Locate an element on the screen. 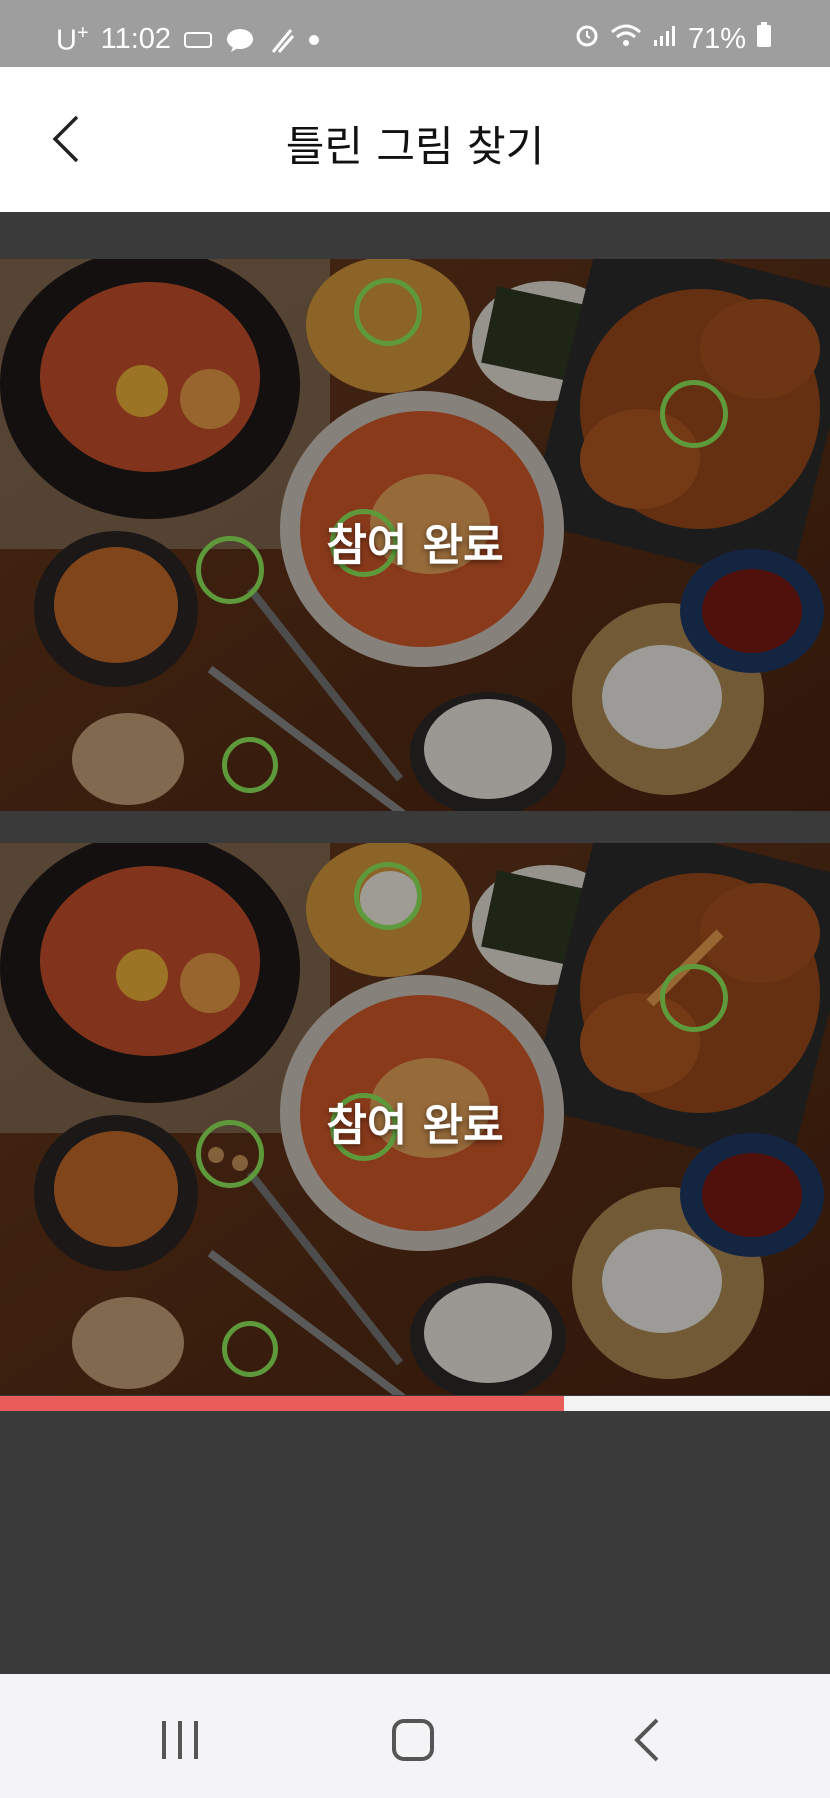  battery-icon is located at coordinates (764, 39).